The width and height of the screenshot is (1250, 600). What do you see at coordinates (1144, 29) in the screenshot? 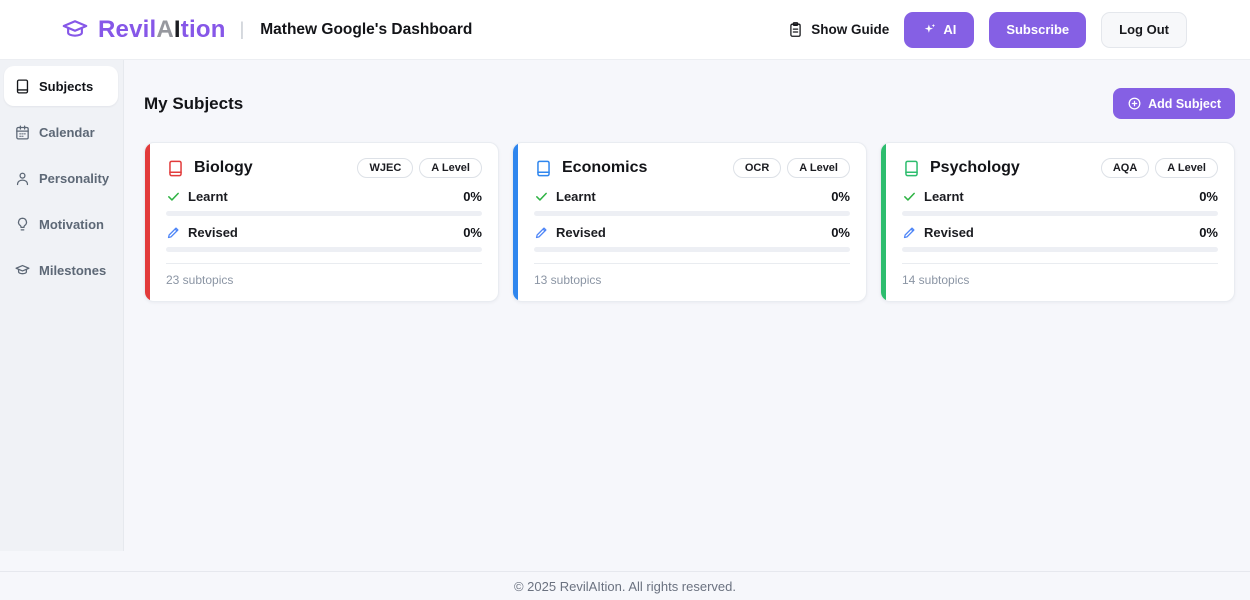
I see `logout-button: Log Out` at bounding box center [1144, 29].